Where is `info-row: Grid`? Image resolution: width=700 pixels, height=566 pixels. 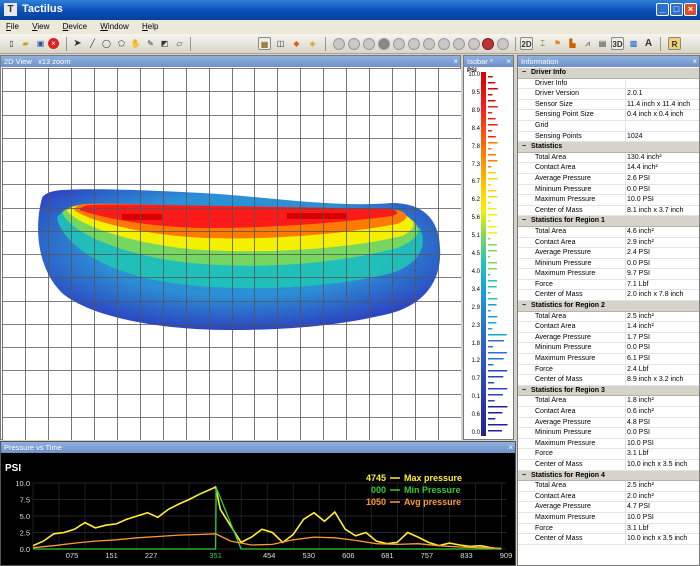 info-row: Grid is located at coordinates (608, 126).